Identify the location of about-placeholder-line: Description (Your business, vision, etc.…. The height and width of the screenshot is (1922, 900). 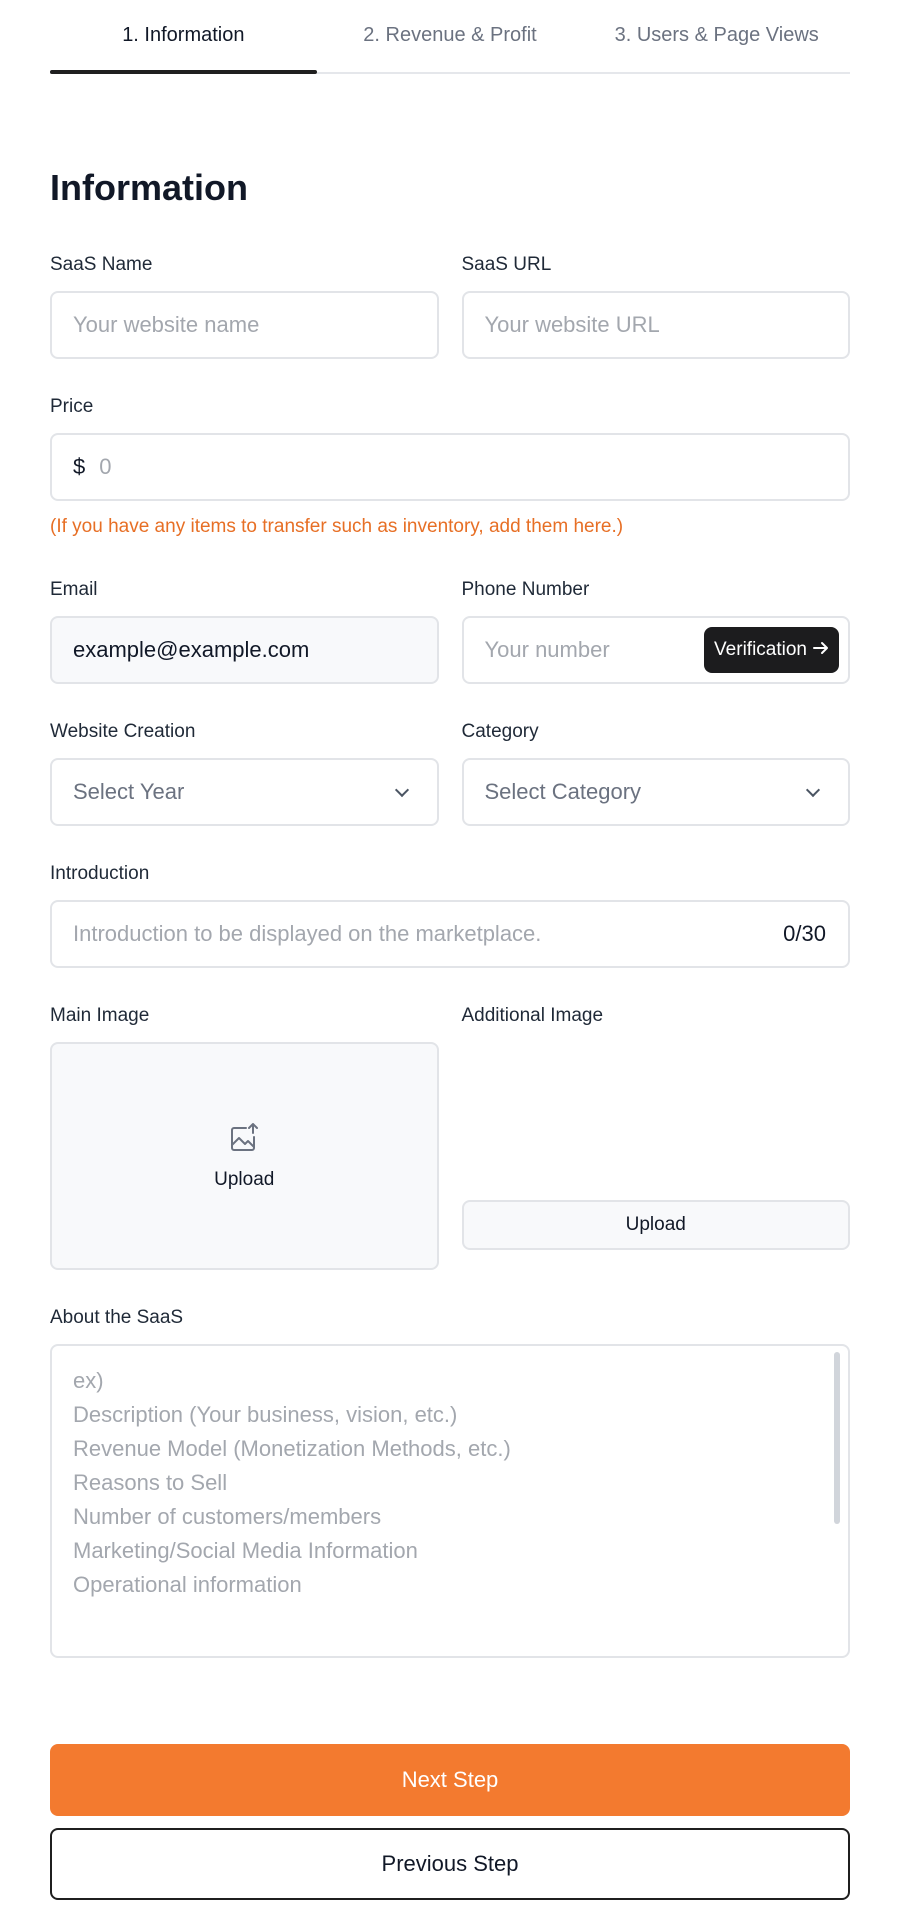
(265, 1414).